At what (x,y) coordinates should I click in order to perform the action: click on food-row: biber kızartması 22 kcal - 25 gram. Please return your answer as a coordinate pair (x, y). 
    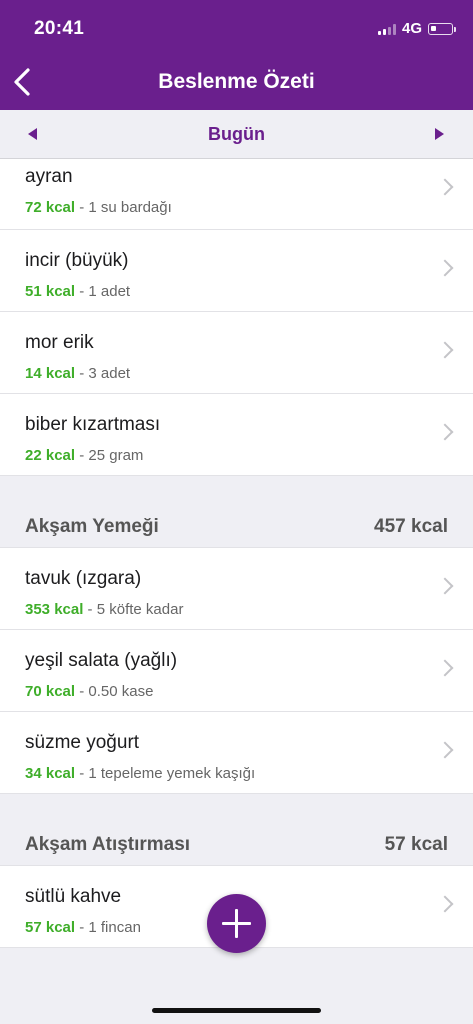
    Looking at the image, I should click on (236, 435).